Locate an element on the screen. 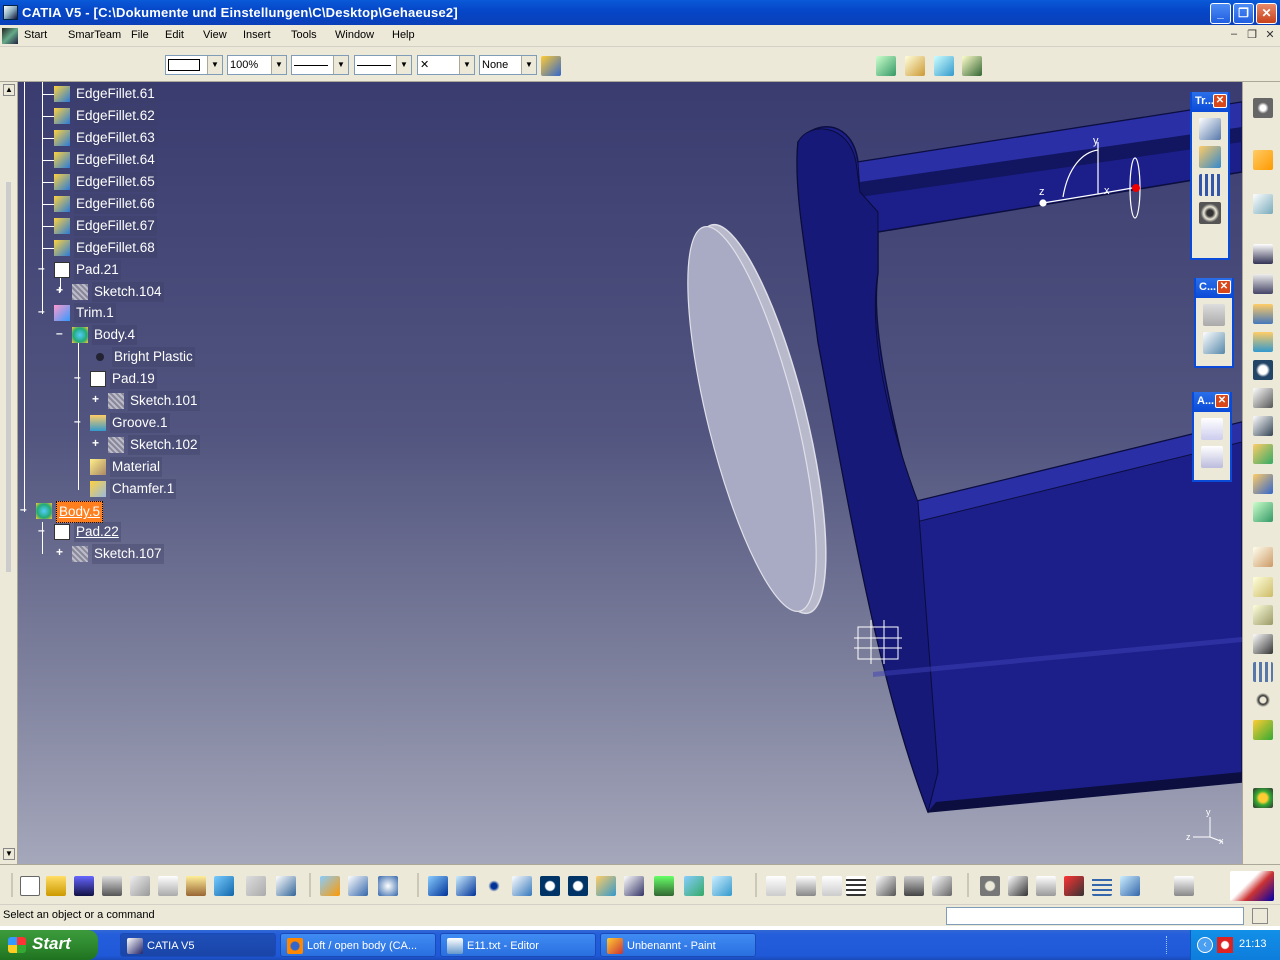 The height and width of the screenshot is (960, 1280). catia-app-icon is located at coordinates (10, 12).